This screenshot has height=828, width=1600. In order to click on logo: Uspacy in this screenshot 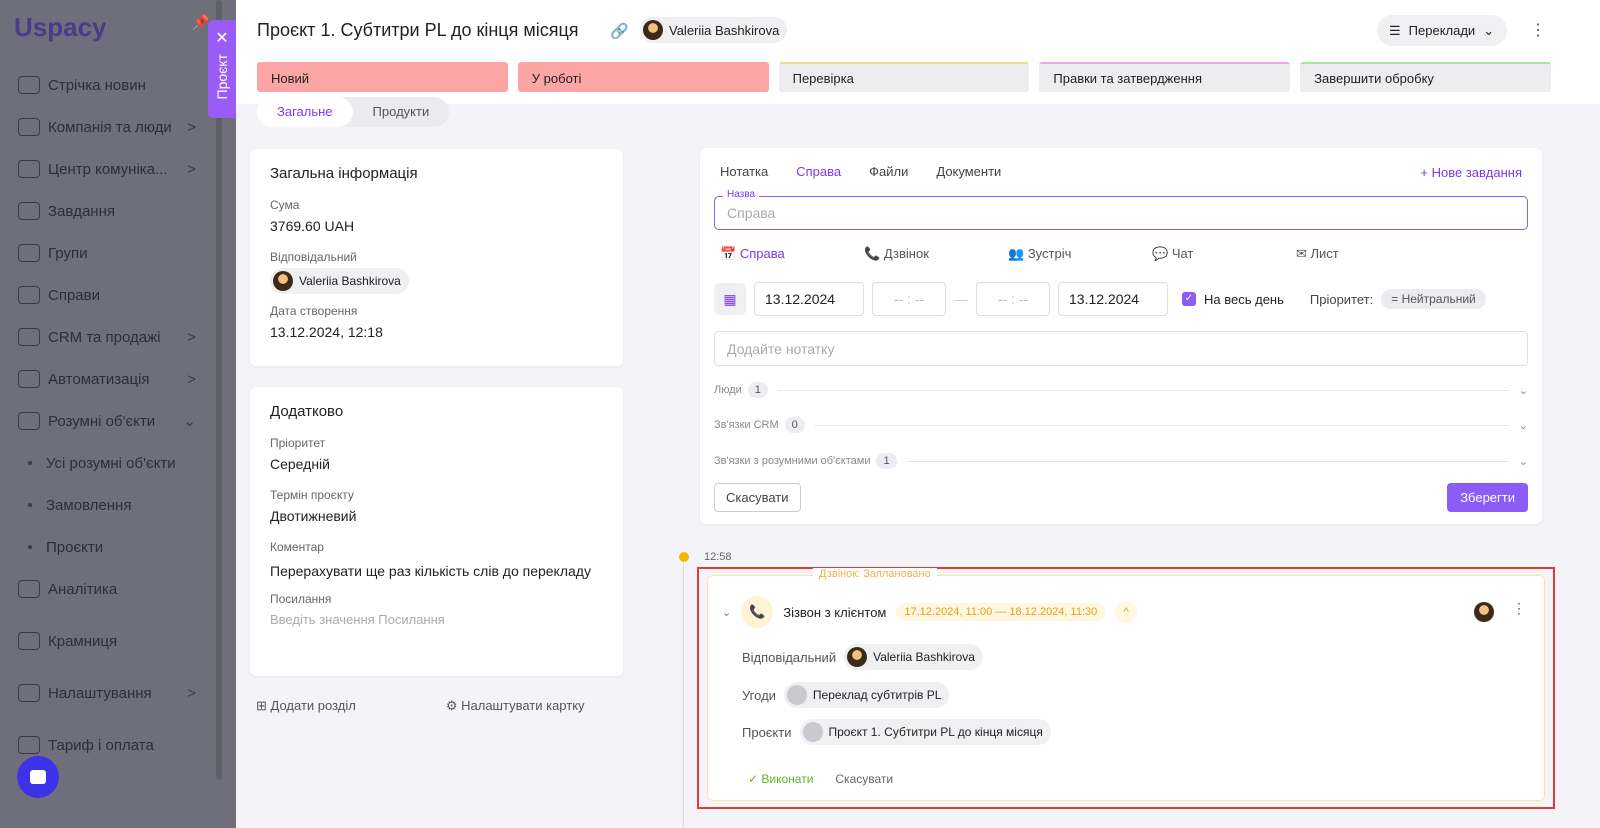, I will do `click(60, 27)`.